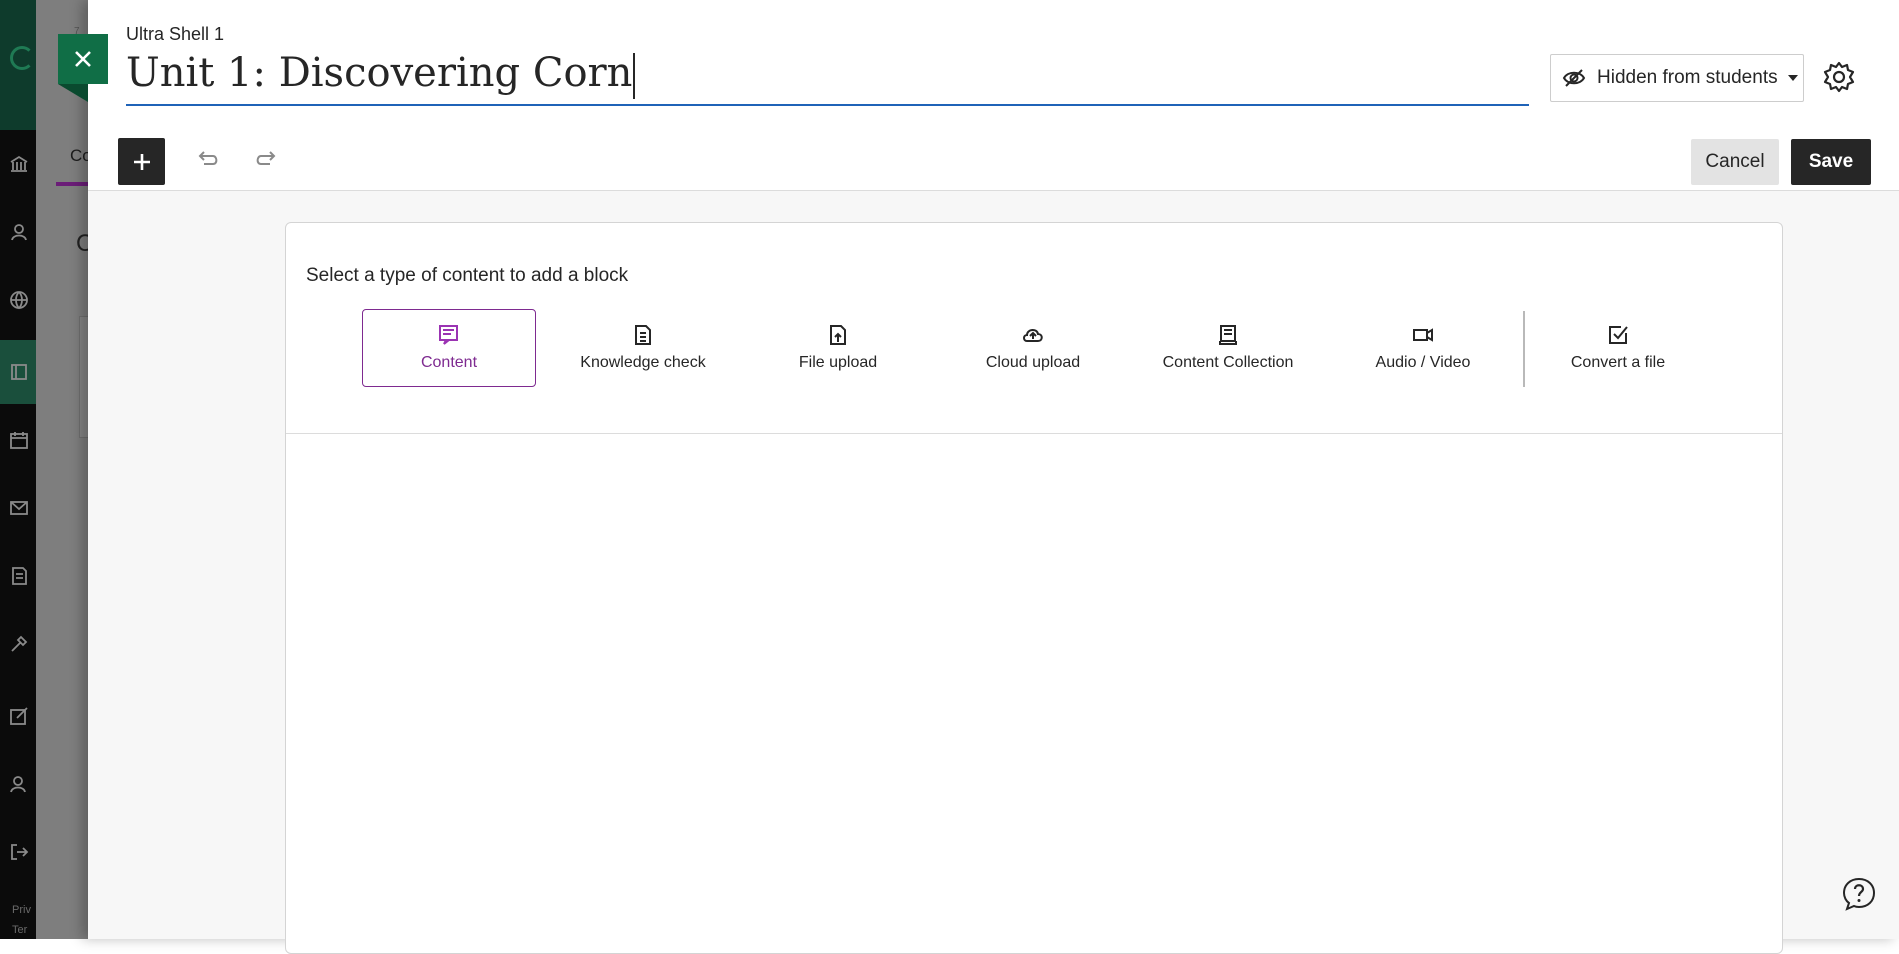 The height and width of the screenshot is (954, 1899). Describe the element at coordinates (22, 58) in the screenshot. I see `logo-icon` at that location.